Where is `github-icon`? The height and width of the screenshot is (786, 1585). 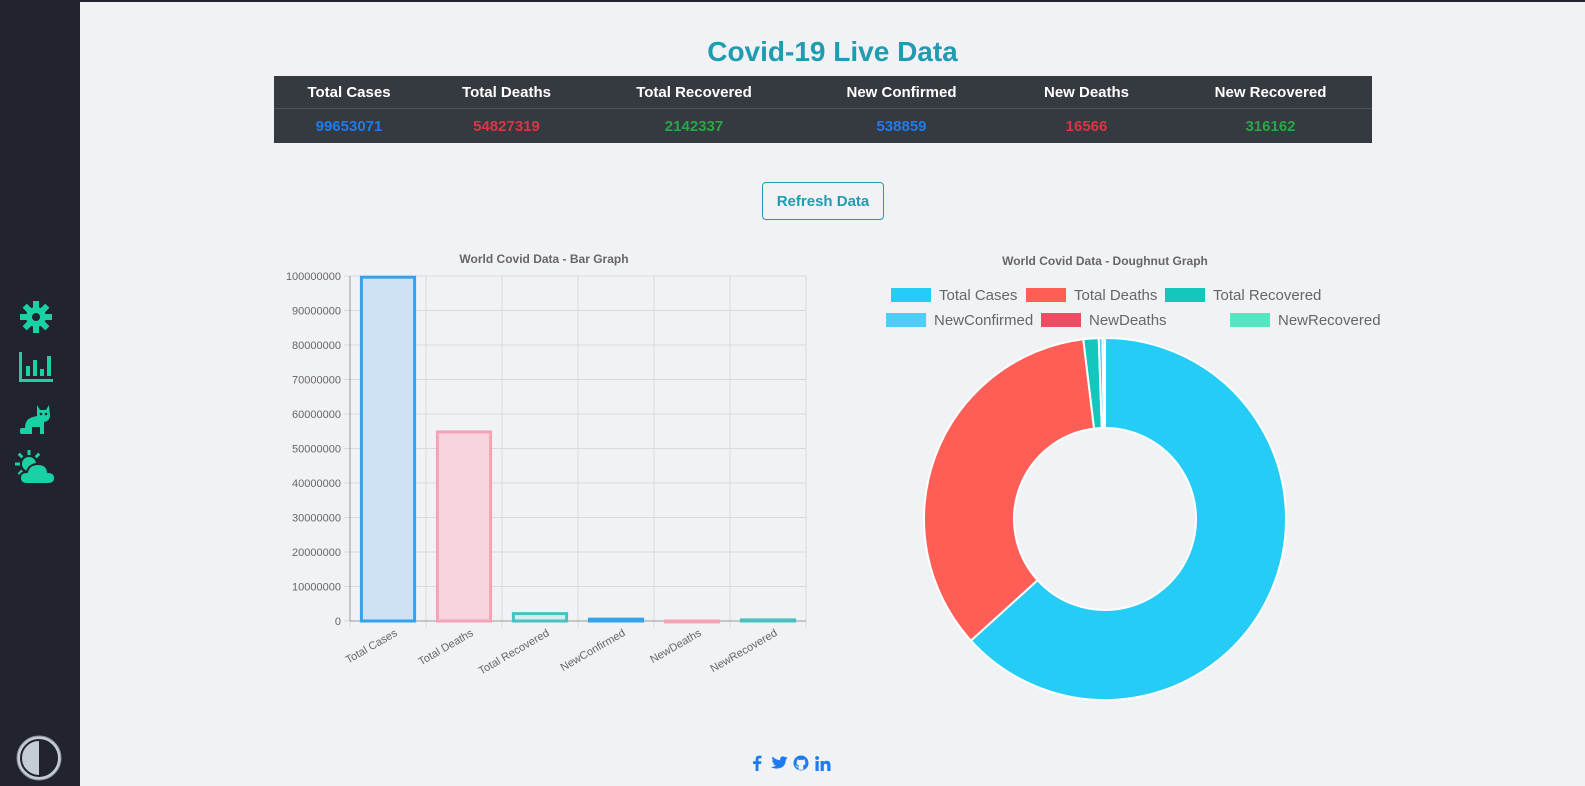
github-icon is located at coordinates (801, 763).